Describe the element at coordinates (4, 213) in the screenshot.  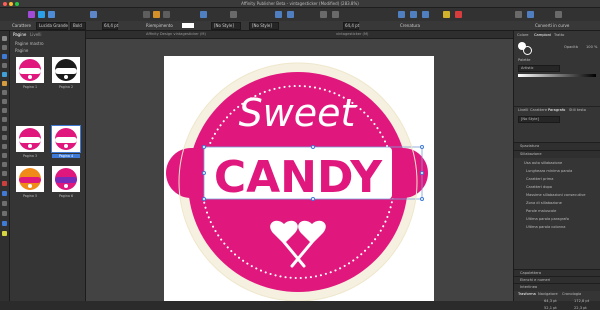
I see `crop-tool-icon` at that location.